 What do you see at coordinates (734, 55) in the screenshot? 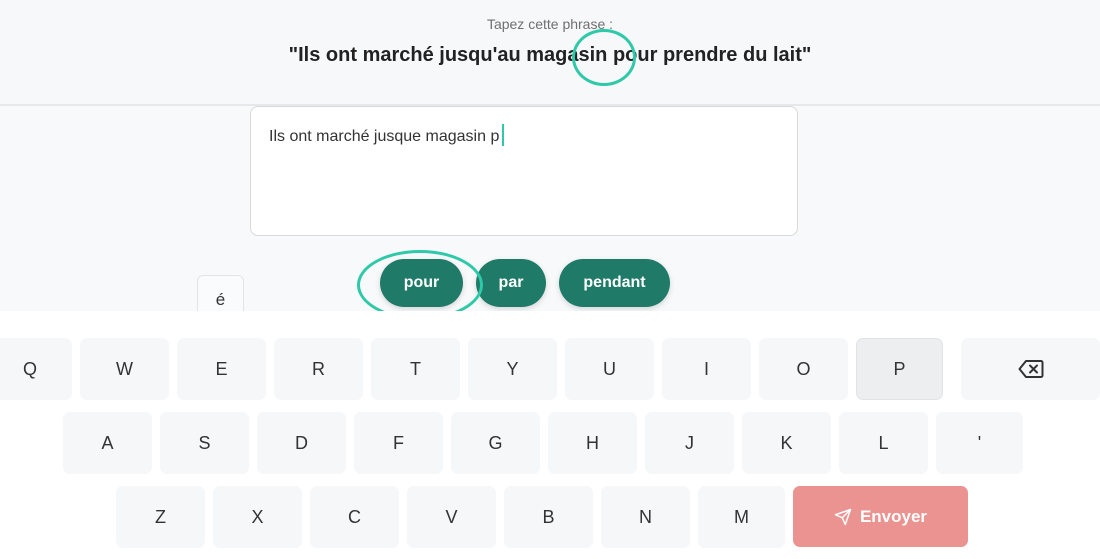
I see `phrase-after: prendre du lait"` at bounding box center [734, 55].